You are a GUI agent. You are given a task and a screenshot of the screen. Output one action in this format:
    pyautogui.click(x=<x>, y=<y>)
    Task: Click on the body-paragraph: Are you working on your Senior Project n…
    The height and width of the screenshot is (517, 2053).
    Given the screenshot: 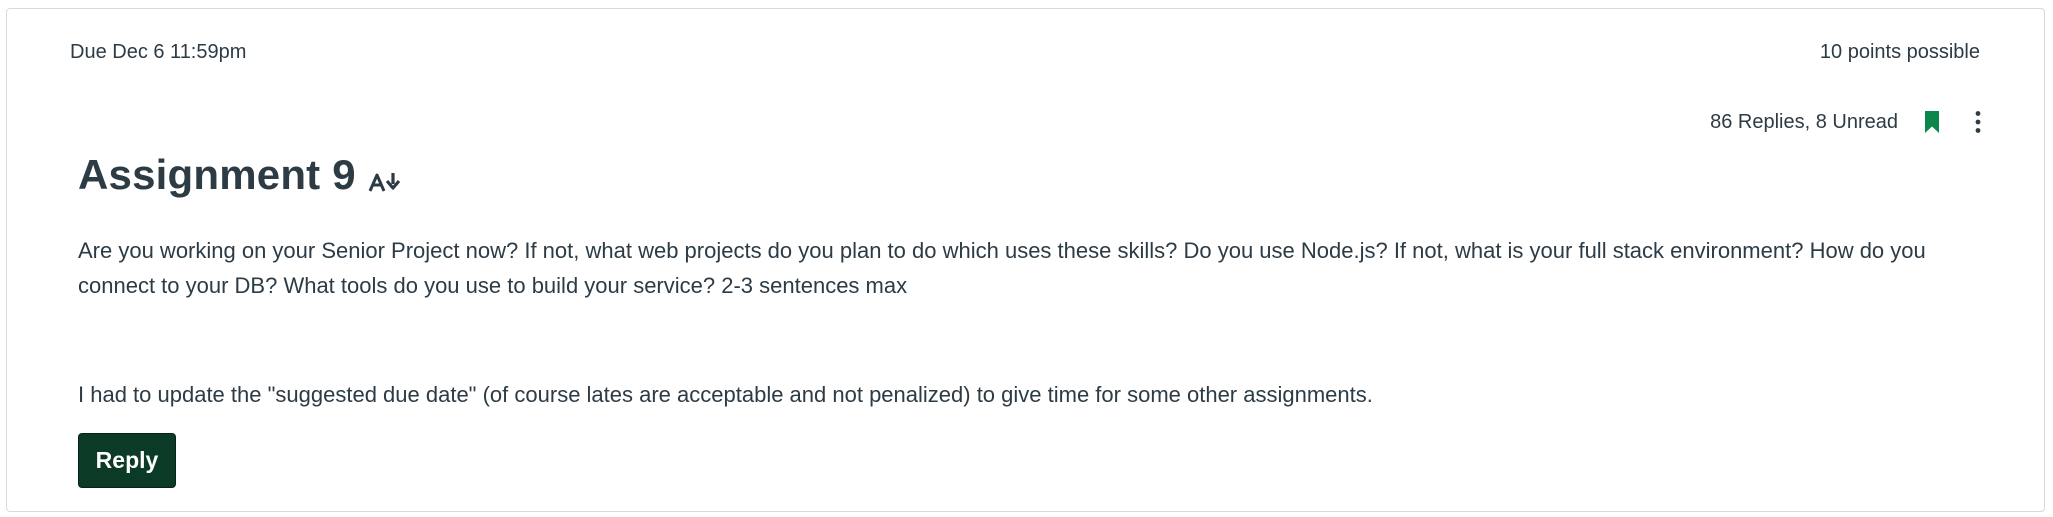 What is the action you would take?
    pyautogui.click(x=1002, y=268)
    